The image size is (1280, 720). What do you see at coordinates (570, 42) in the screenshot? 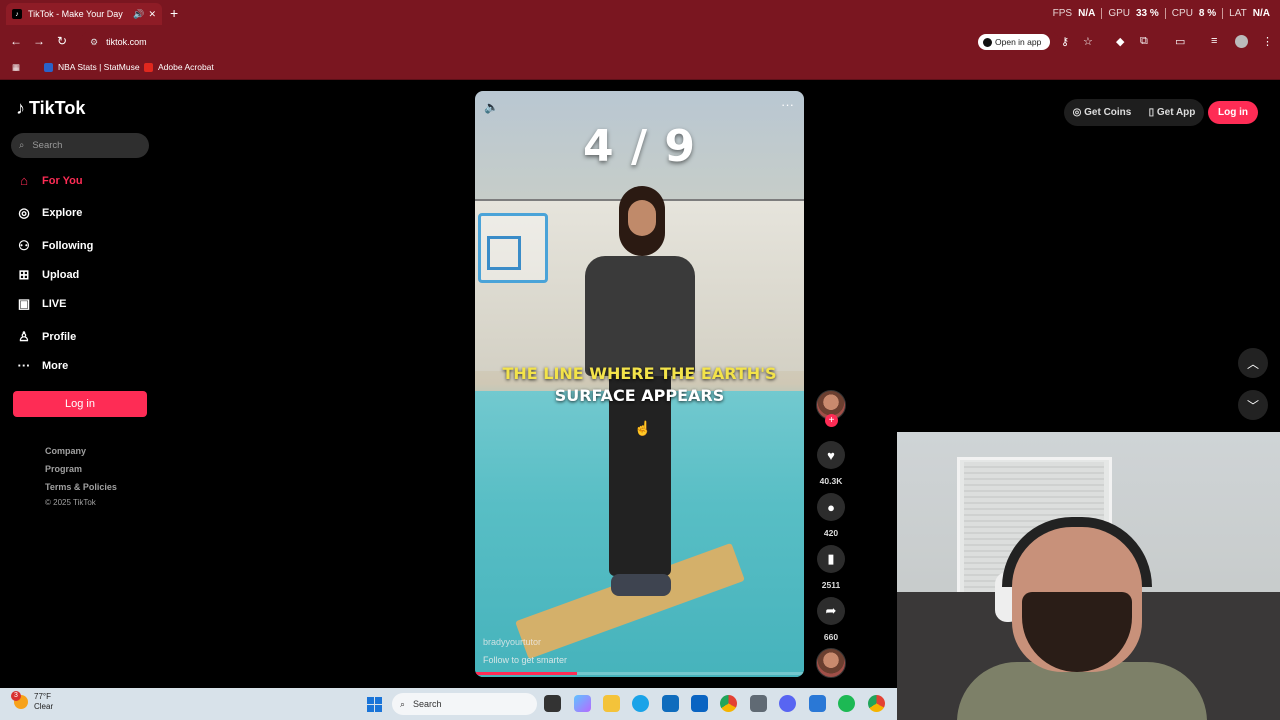
I see `url-field: ⚙ tiktok.com` at bounding box center [570, 42].